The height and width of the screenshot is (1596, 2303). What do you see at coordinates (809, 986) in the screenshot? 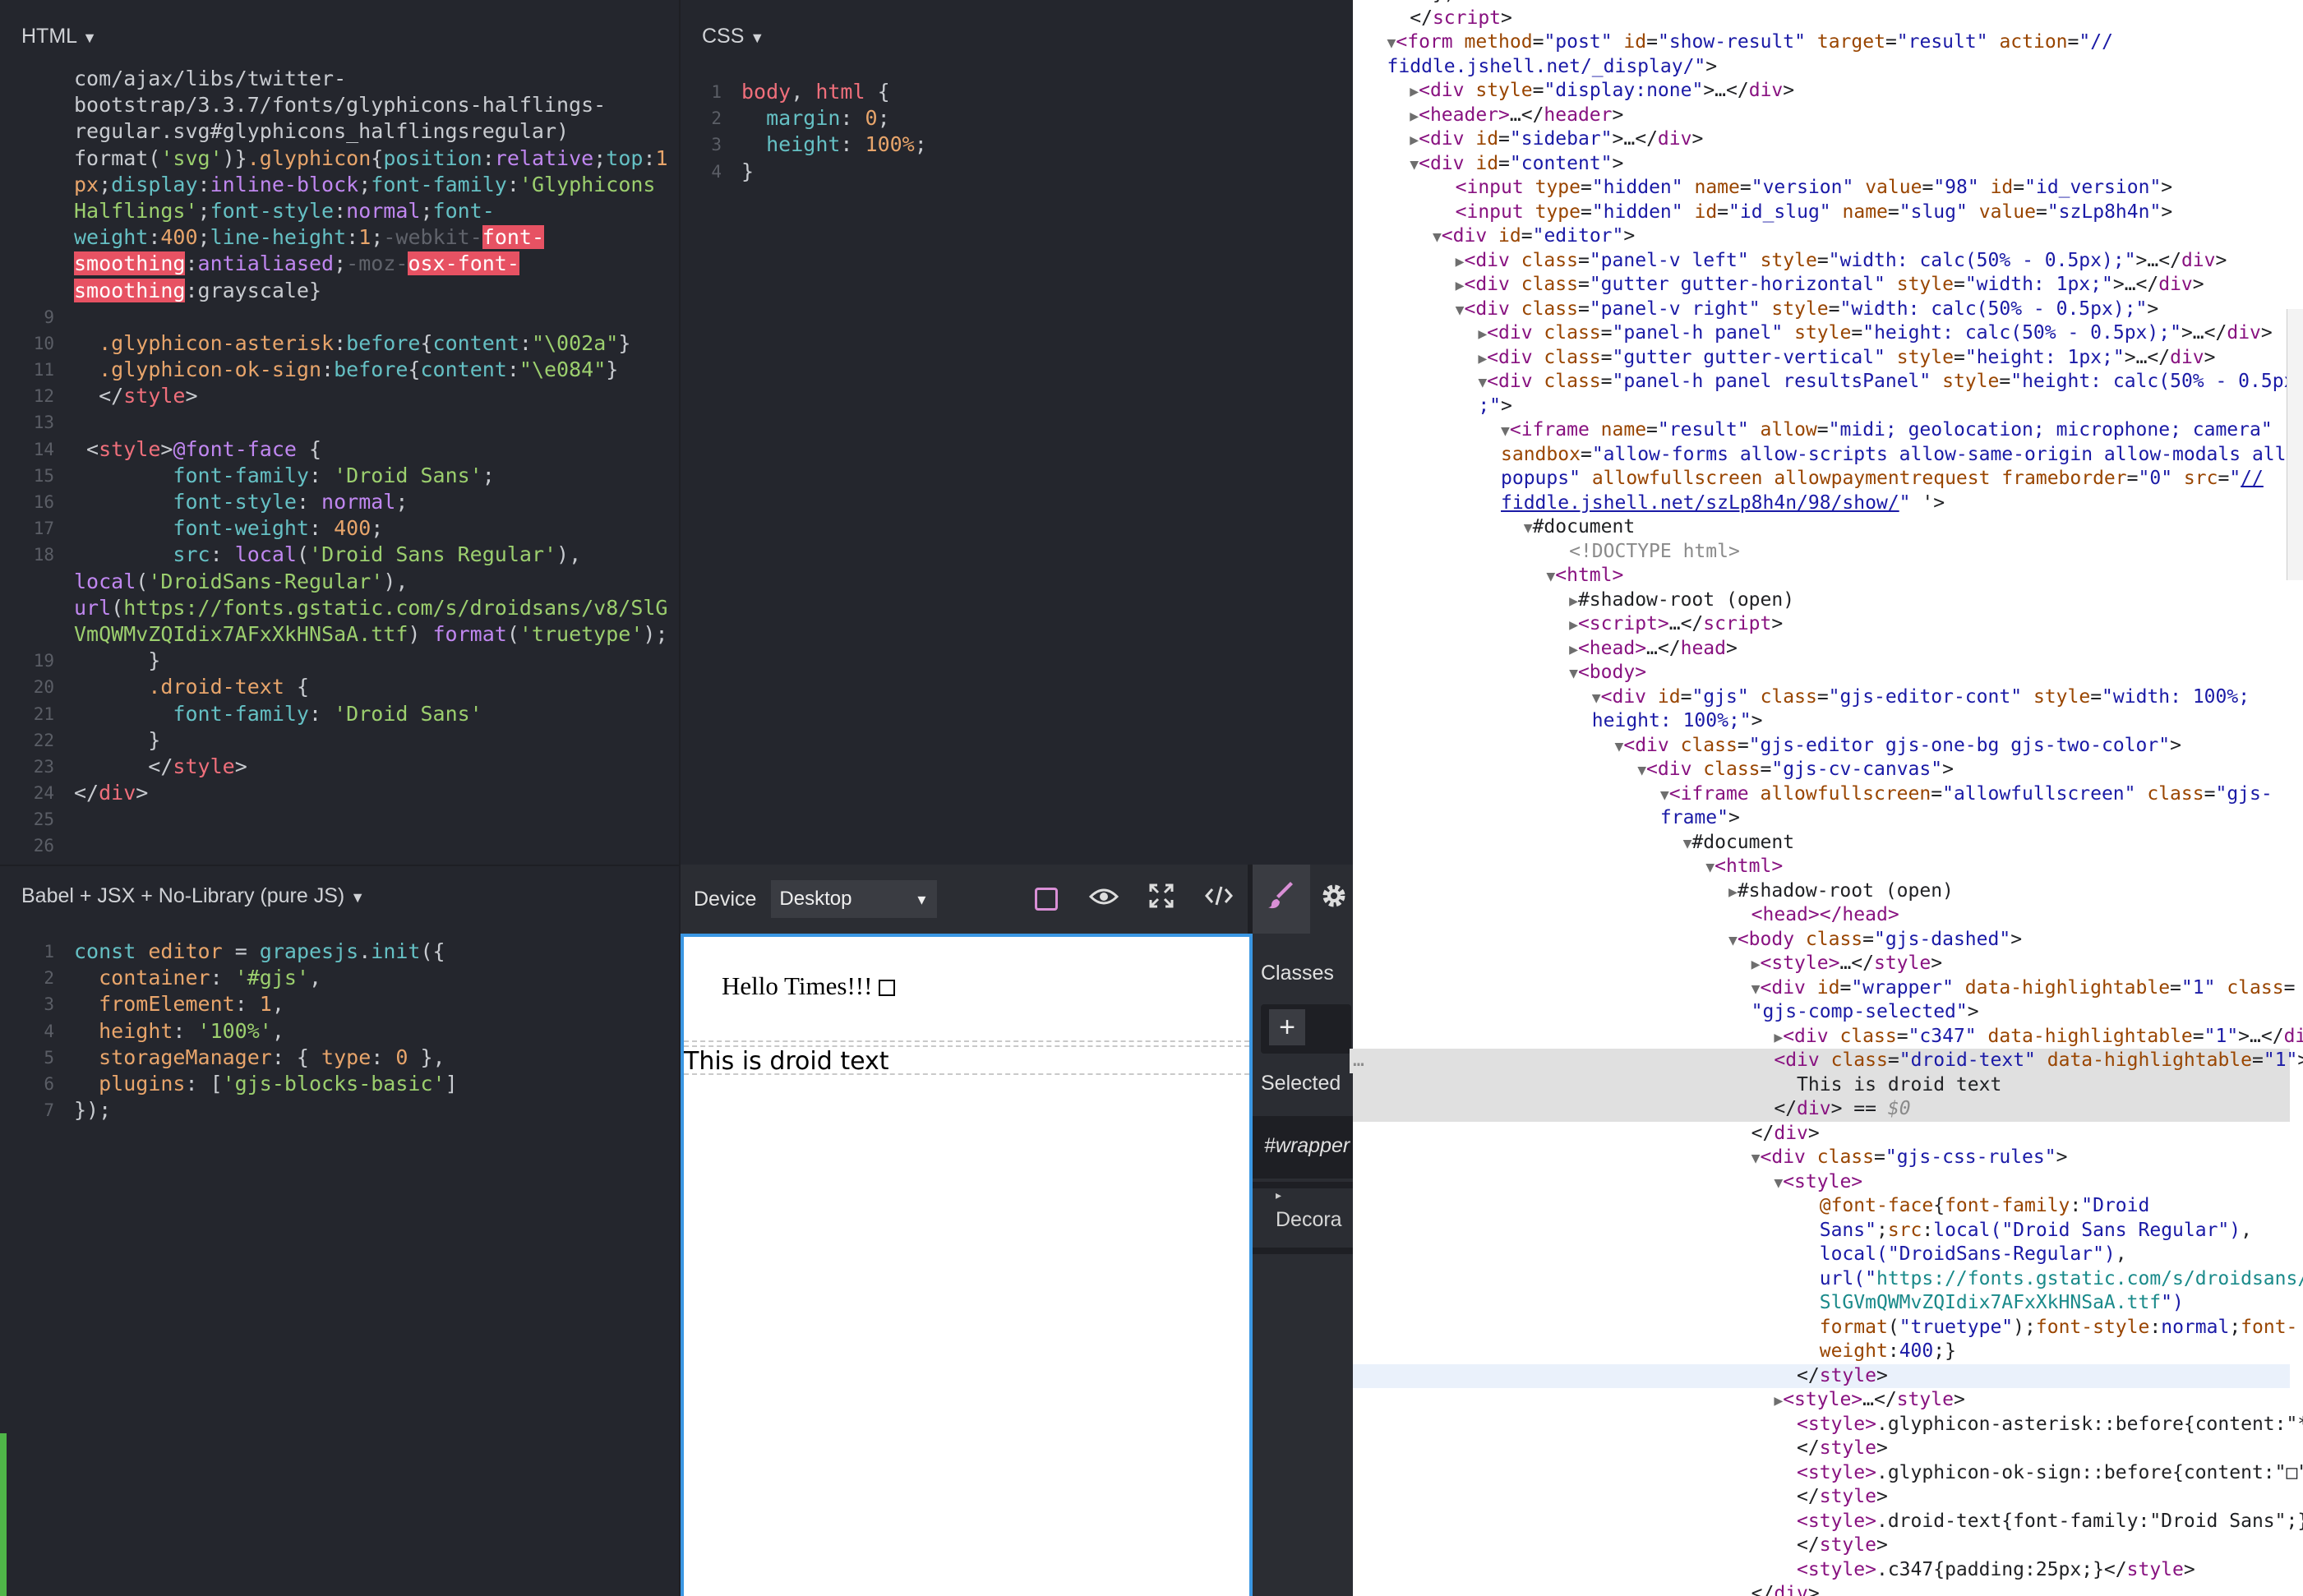
I see `hello-text: Hello Times!!!` at bounding box center [809, 986].